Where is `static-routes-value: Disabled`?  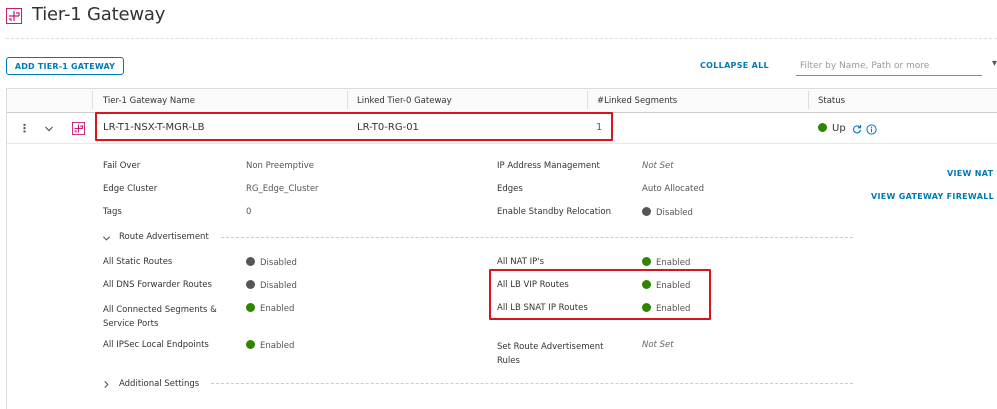
static-routes-value: Disabled is located at coordinates (271, 262).